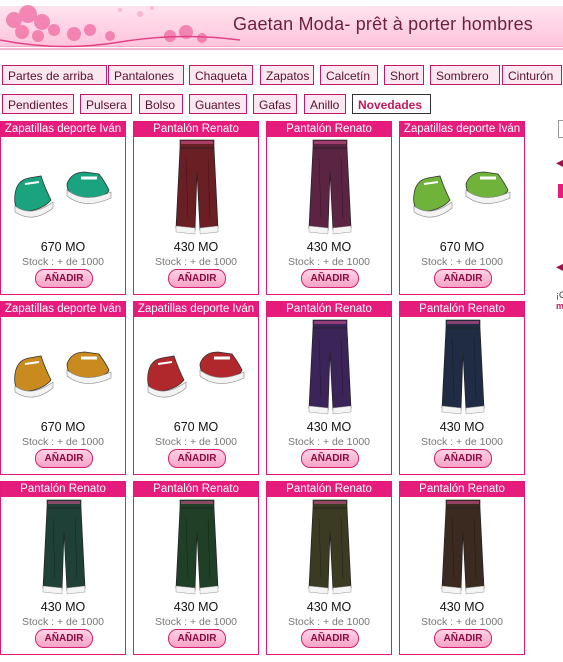 The image size is (563, 662). Describe the element at coordinates (383, 24) in the screenshot. I see `page-title: Gaetan Moda- prêt à porter hombres` at that location.